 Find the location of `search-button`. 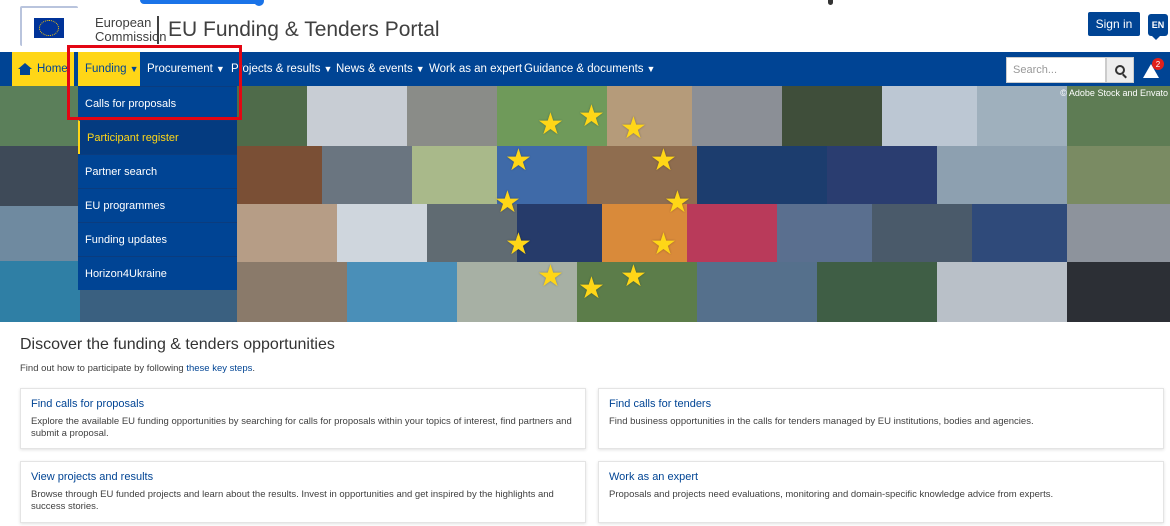

search-button is located at coordinates (1120, 70).